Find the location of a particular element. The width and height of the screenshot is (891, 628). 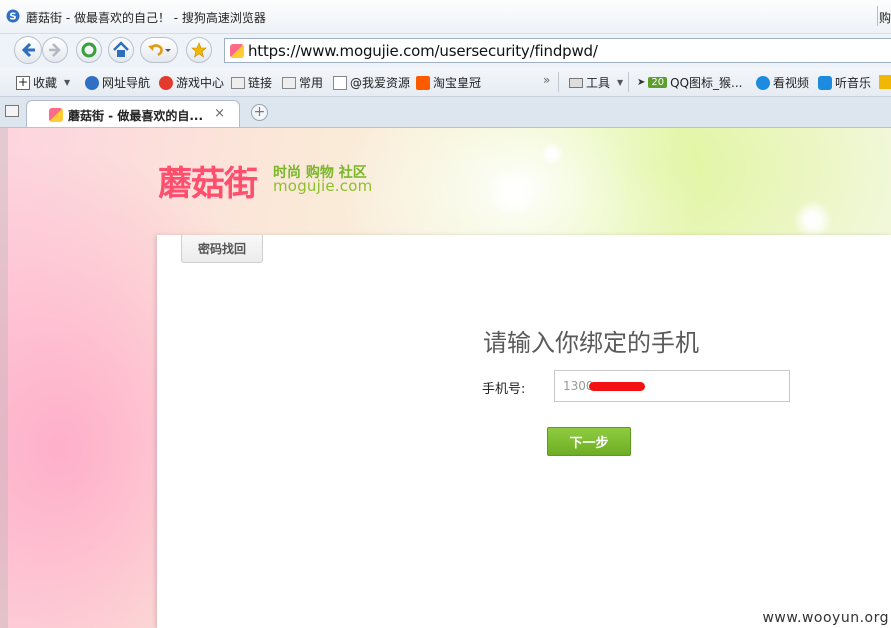

bookmark-nav: 网址导航 is located at coordinates (117, 82).